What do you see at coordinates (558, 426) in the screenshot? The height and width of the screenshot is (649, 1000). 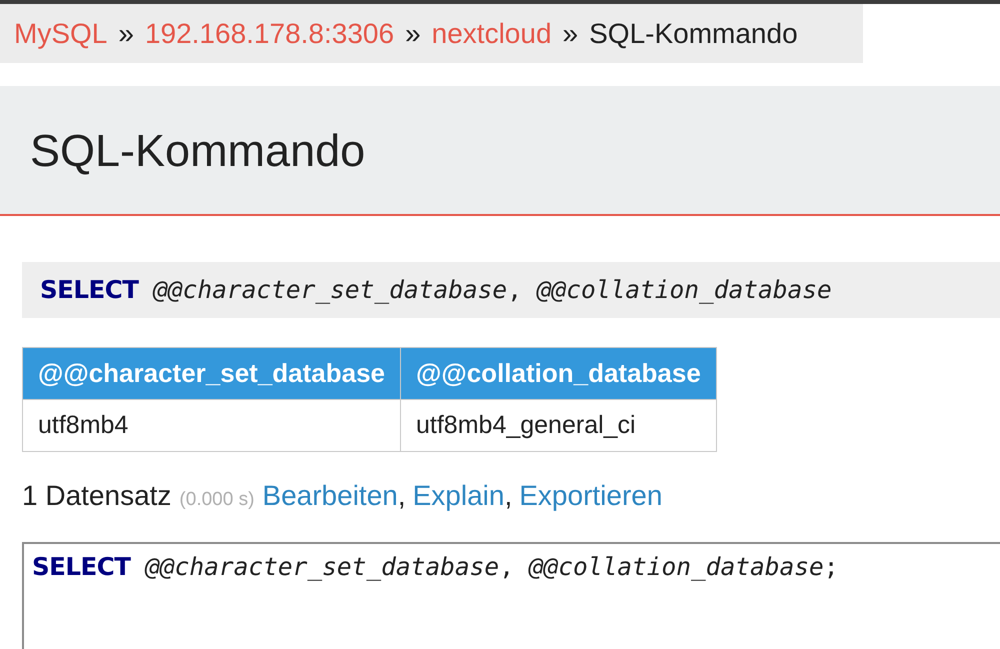 I see `table-cell: utf8mb4_general_ci` at bounding box center [558, 426].